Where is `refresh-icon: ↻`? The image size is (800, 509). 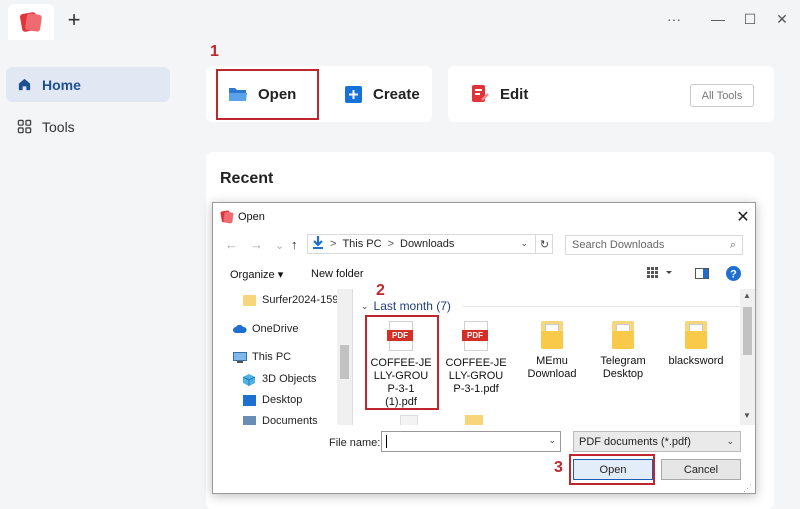
refresh-icon: ↻ is located at coordinates (544, 244).